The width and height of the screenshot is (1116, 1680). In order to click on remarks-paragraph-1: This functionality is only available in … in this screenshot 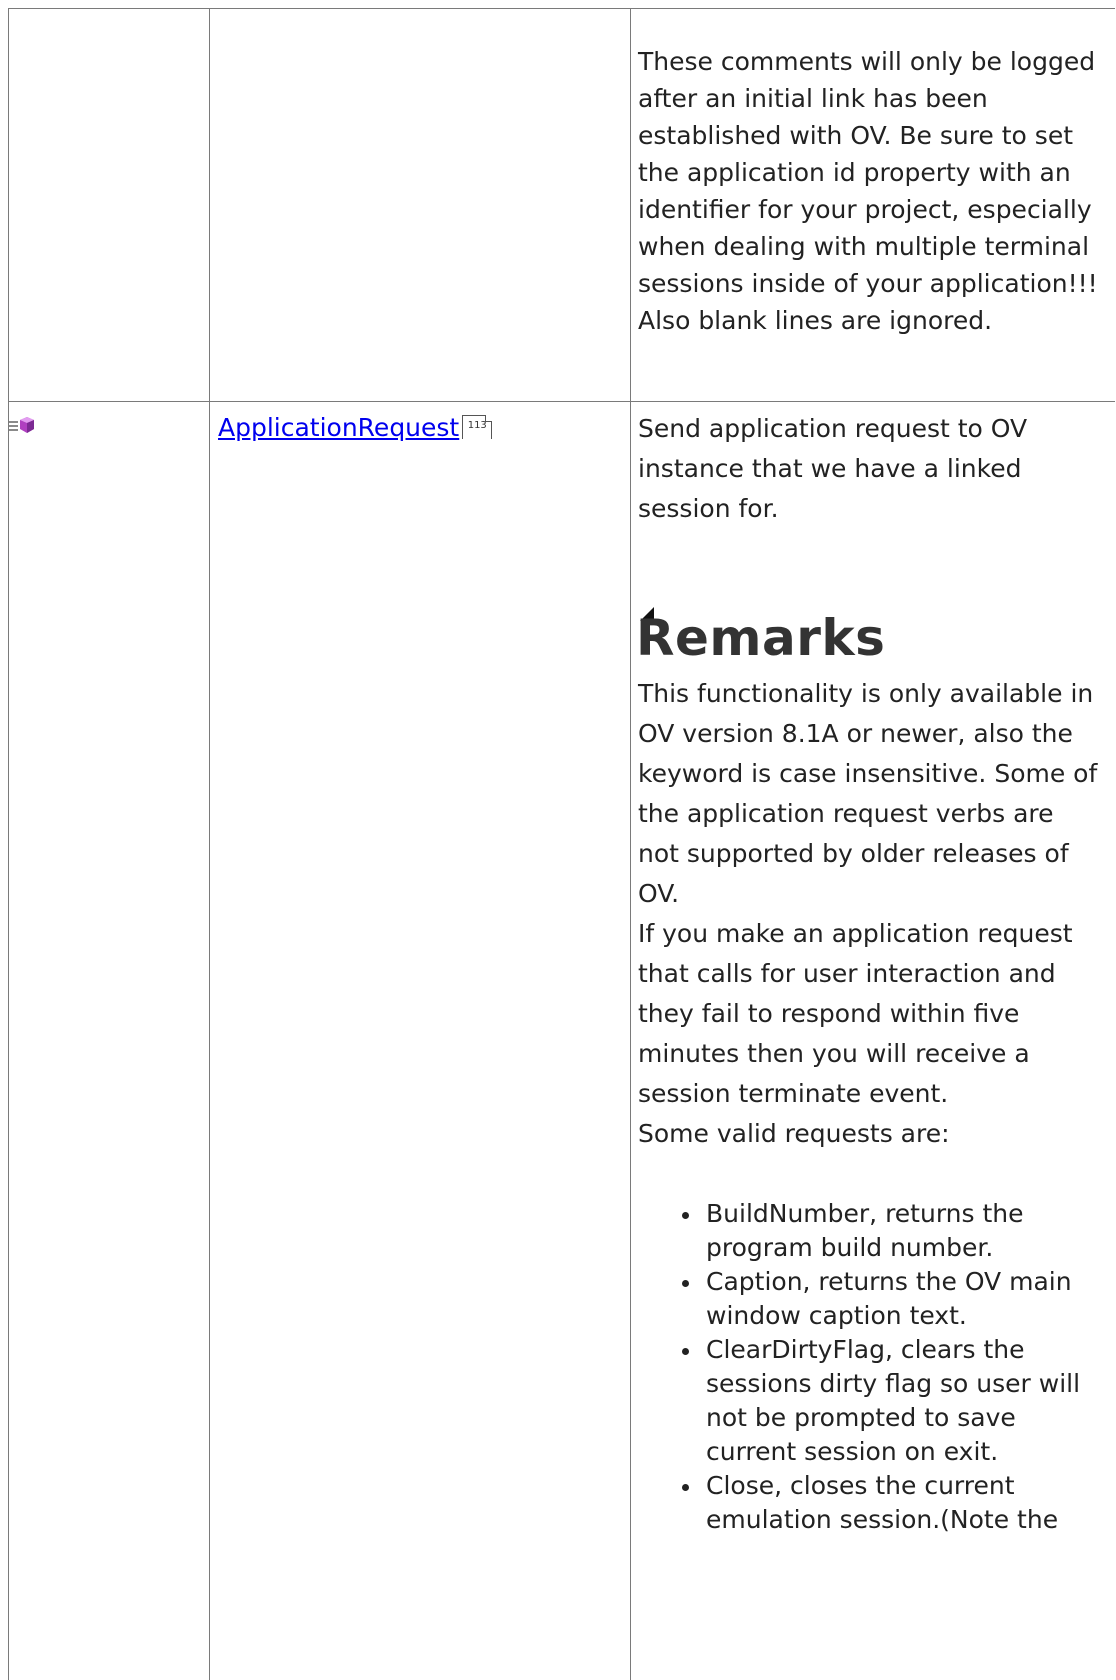, I will do `click(868, 793)`.